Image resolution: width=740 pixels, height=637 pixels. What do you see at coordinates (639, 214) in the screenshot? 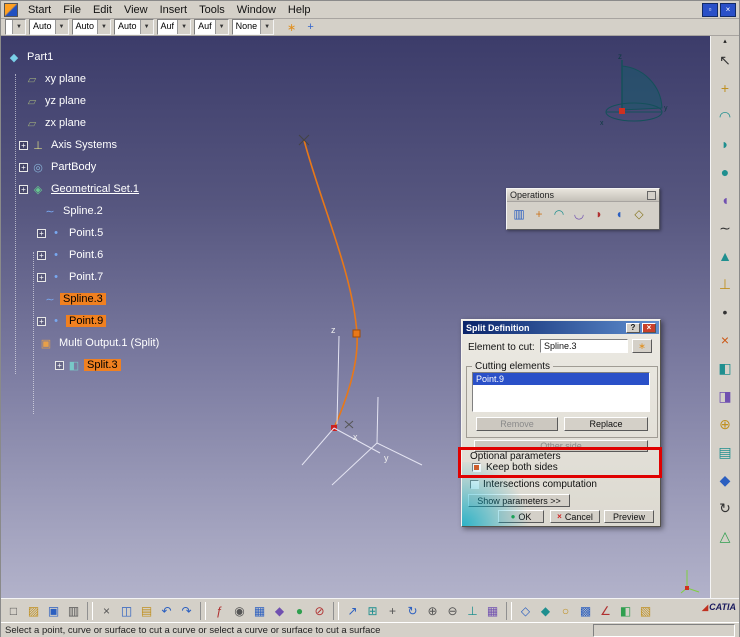
I see `boundary-icon: ◇` at bounding box center [639, 214].